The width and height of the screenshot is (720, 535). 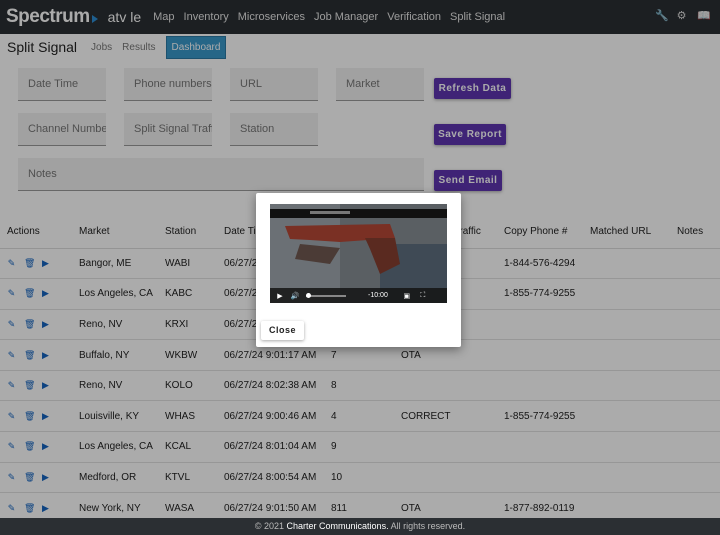 What do you see at coordinates (326, 295) in the screenshot?
I see `seek-bar` at bounding box center [326, 295].